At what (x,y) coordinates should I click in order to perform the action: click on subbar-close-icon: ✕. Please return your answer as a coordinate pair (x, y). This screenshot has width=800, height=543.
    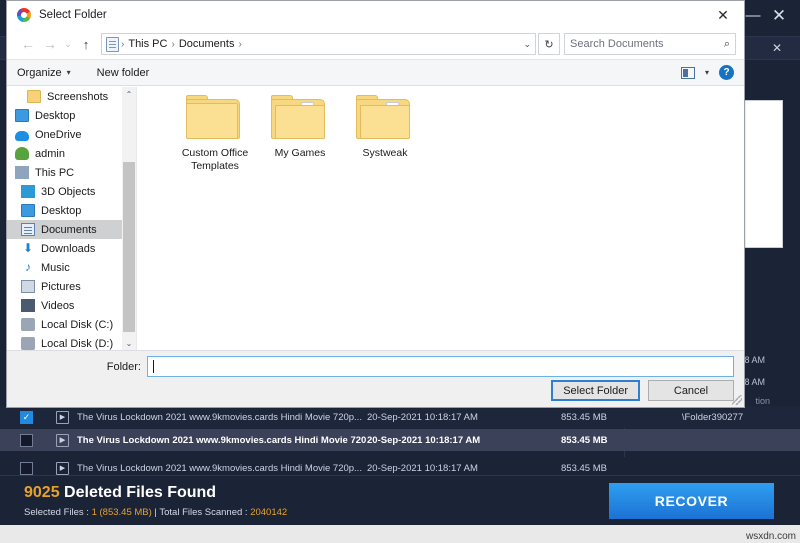
    Looking at the image, I should click on (777, 48).